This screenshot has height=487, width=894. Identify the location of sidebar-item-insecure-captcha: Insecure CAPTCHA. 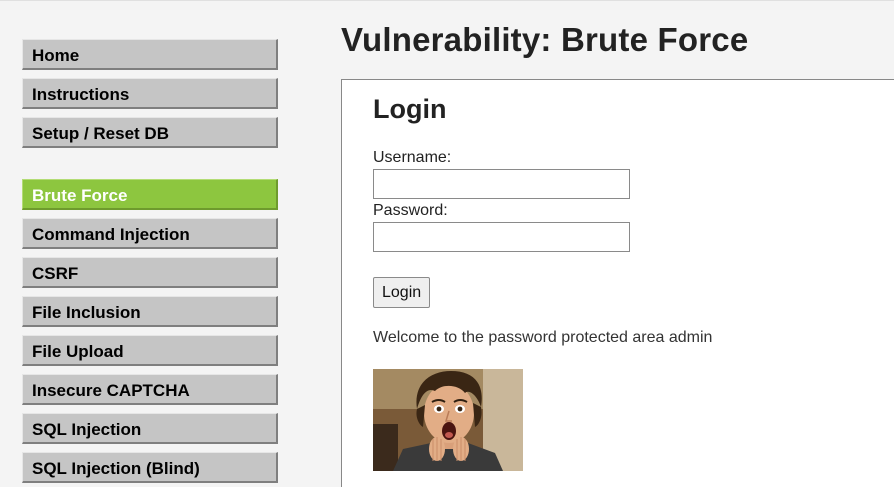
(150, 389).